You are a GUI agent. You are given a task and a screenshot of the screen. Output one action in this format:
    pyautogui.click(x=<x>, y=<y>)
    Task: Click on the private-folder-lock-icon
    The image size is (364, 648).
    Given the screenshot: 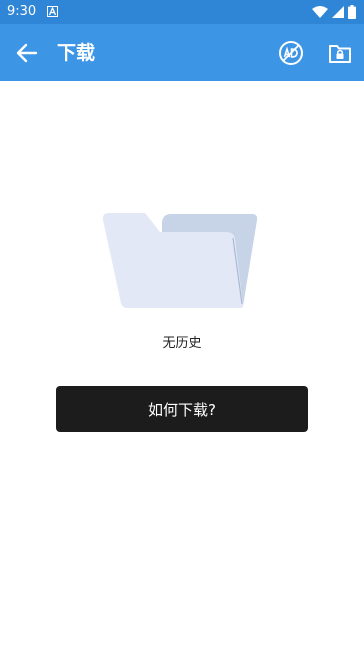 What is the action you would take?
    pyautogui.click(x=340, y=53)
    